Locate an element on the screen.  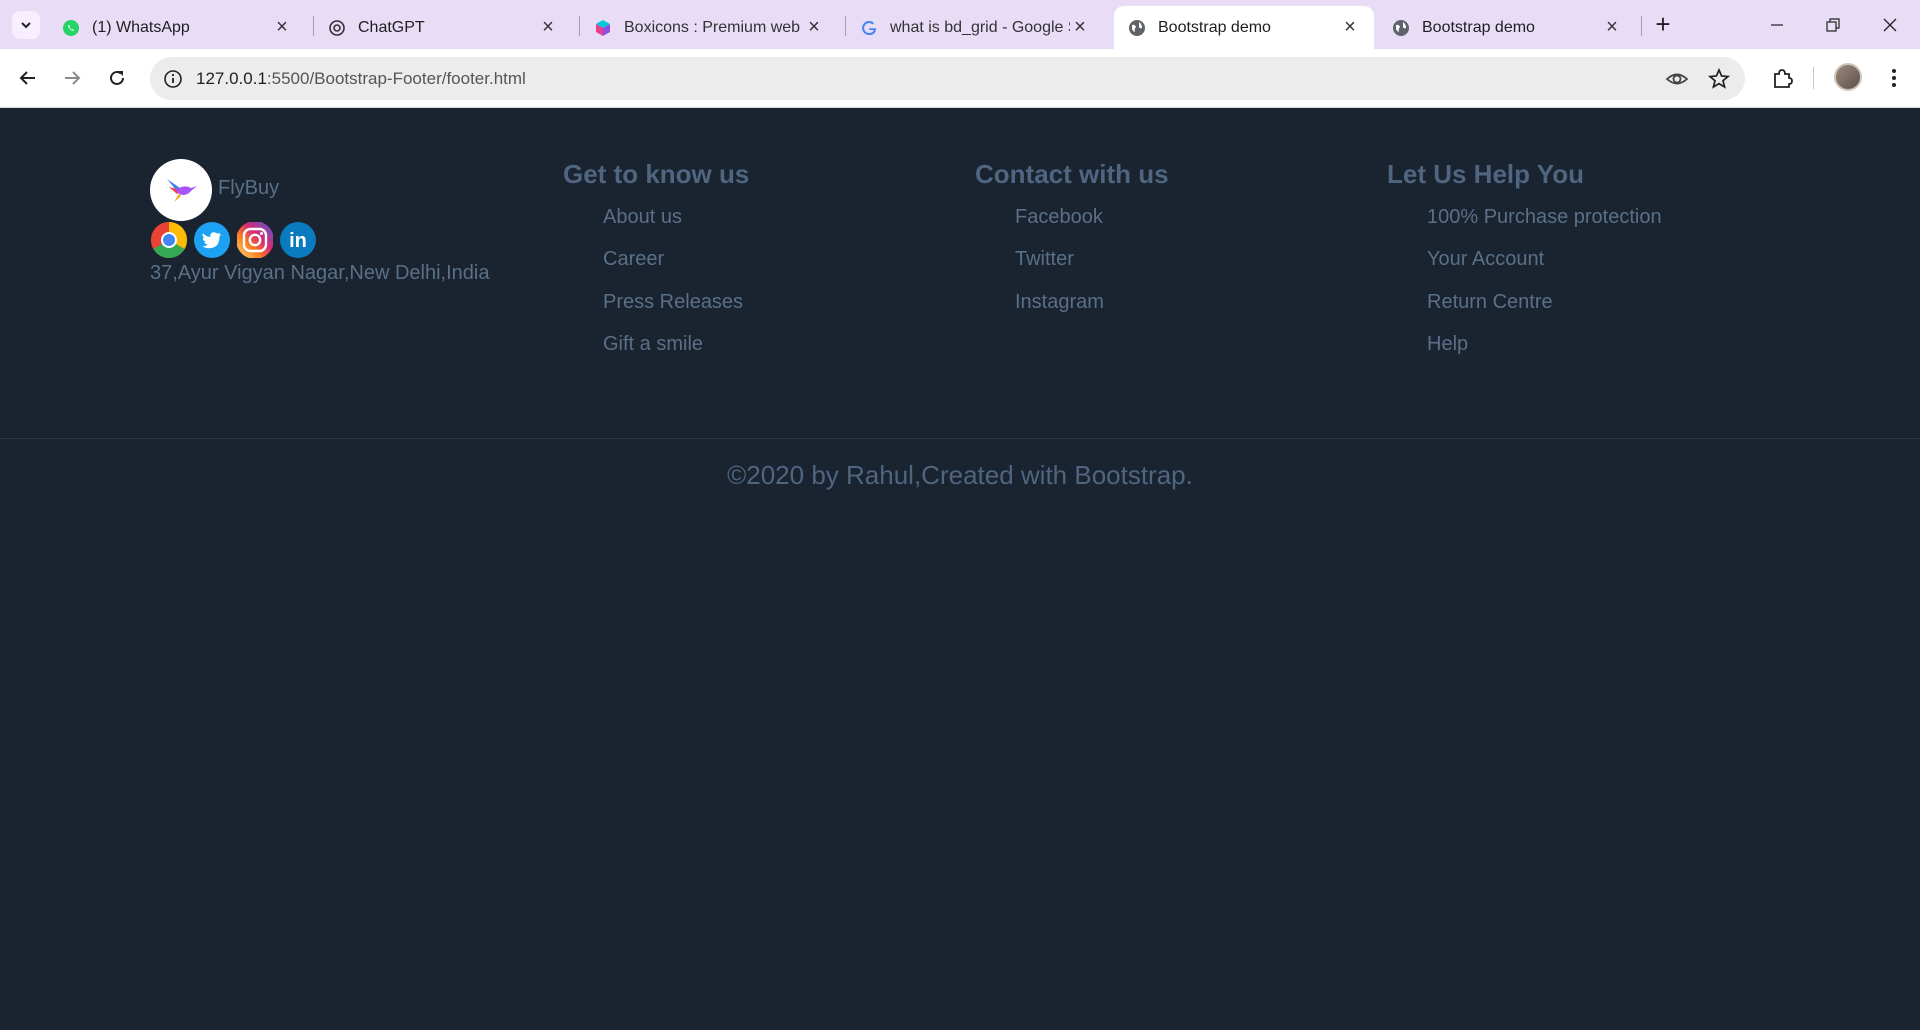
back-button is located at coordinates (28, 78).